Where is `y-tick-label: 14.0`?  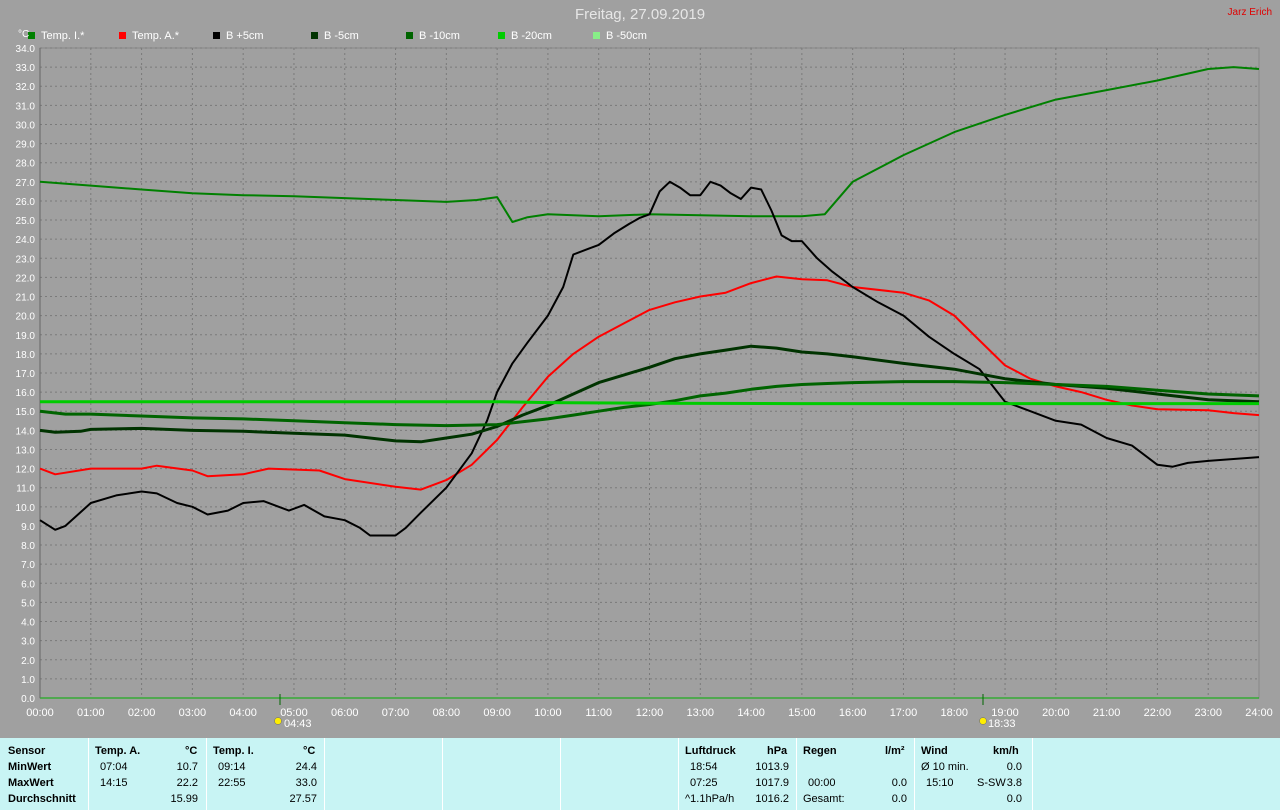 y-tick-label: 14.0 is located at coordinates (26, 431).